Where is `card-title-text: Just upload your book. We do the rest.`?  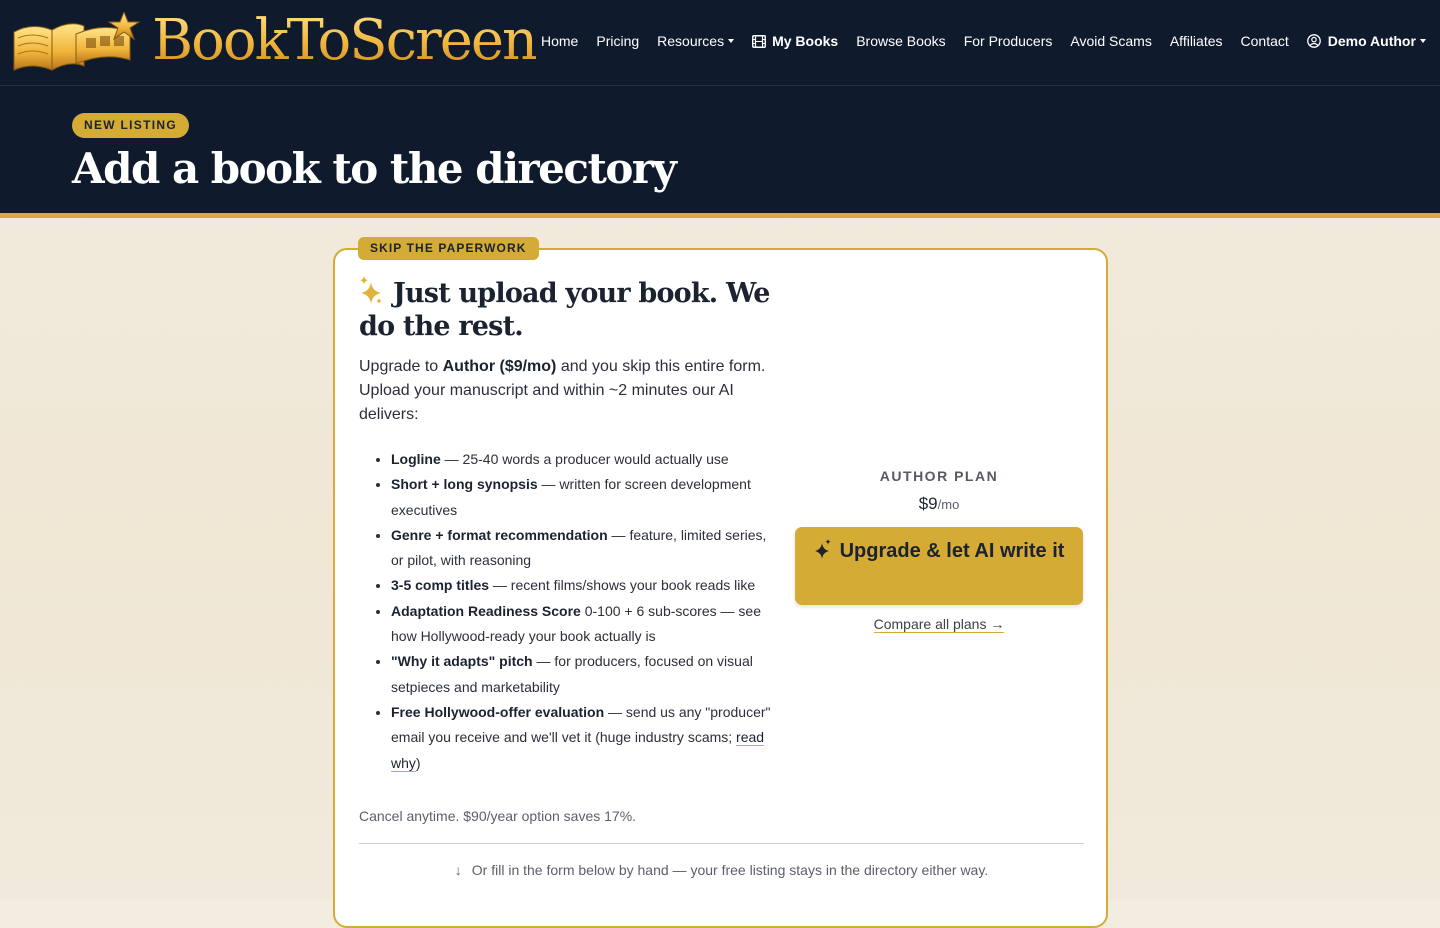
card-title-text: Just upload your book. We do the rest. is located at coordinates (564, 310).